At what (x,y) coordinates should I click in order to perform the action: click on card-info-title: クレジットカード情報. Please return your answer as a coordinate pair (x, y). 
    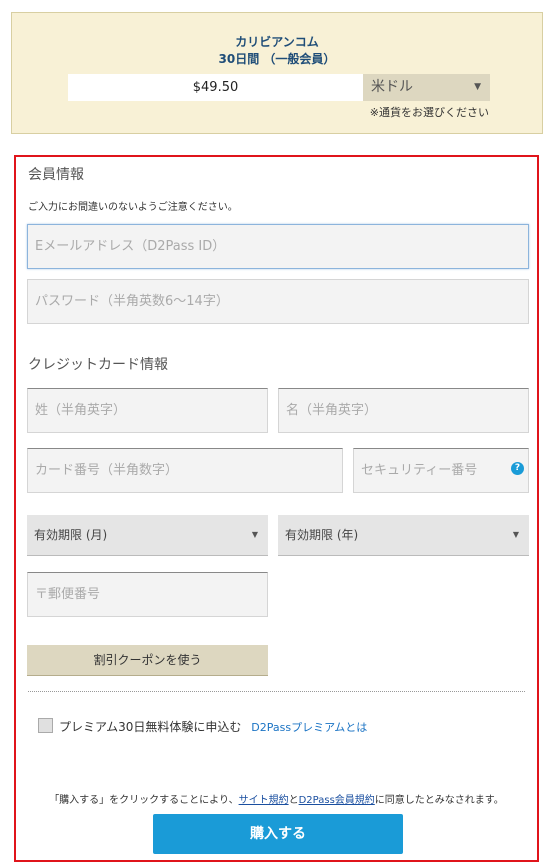
    Looking at the image, I should click on (98, 365).